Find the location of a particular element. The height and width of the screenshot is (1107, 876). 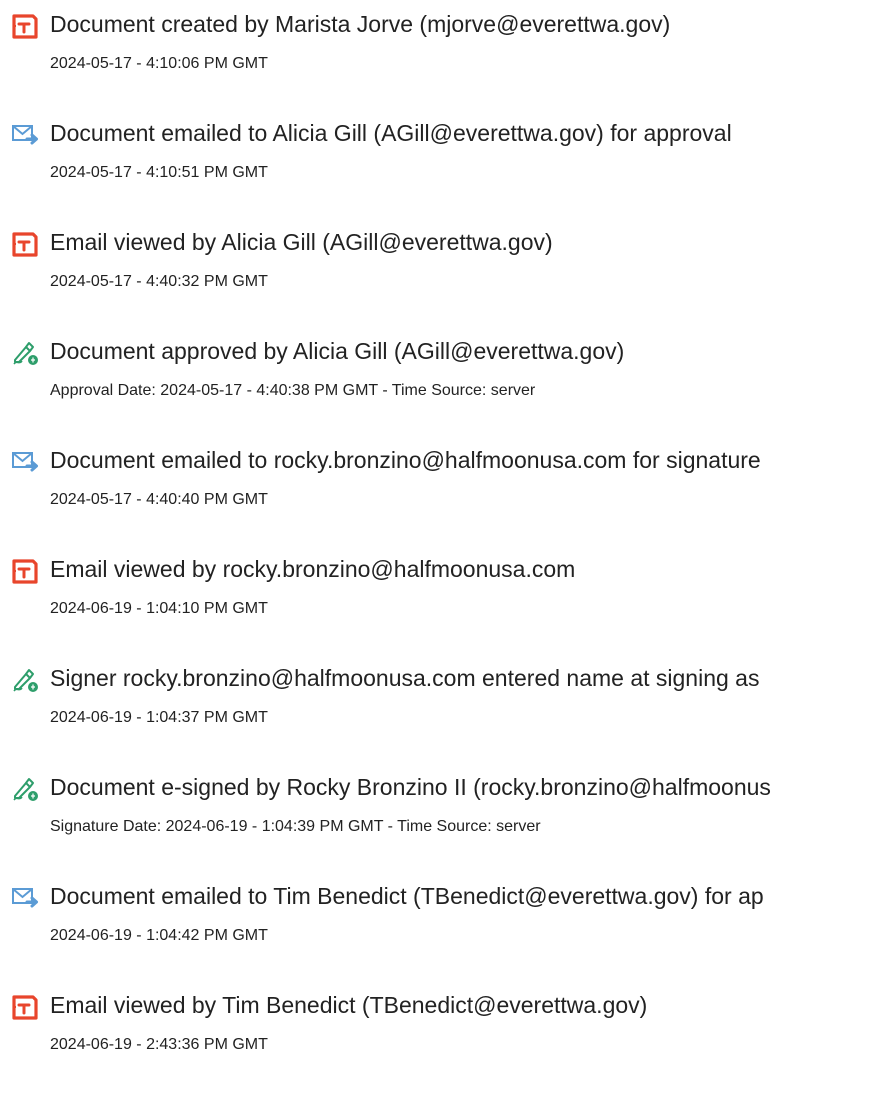

event-timestamp: 2024-06-19 - 1:04:42 PM GMT is located at coordinates (159, 935).